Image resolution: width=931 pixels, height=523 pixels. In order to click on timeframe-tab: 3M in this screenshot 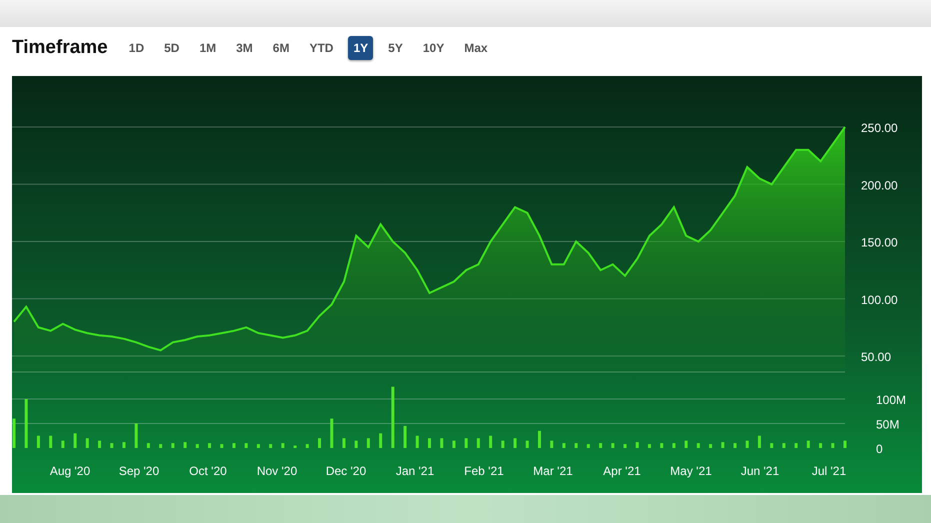, I will do `click(244, 48)`.